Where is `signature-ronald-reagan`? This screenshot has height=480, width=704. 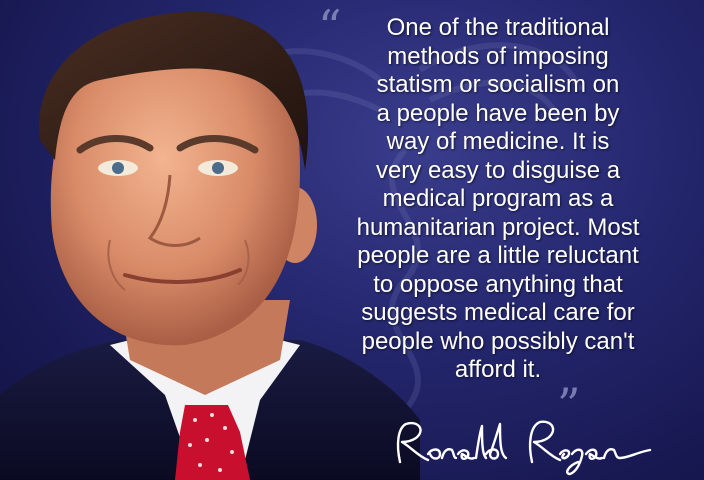 signature-ronald-reagan is located at coordinates (524, 448).